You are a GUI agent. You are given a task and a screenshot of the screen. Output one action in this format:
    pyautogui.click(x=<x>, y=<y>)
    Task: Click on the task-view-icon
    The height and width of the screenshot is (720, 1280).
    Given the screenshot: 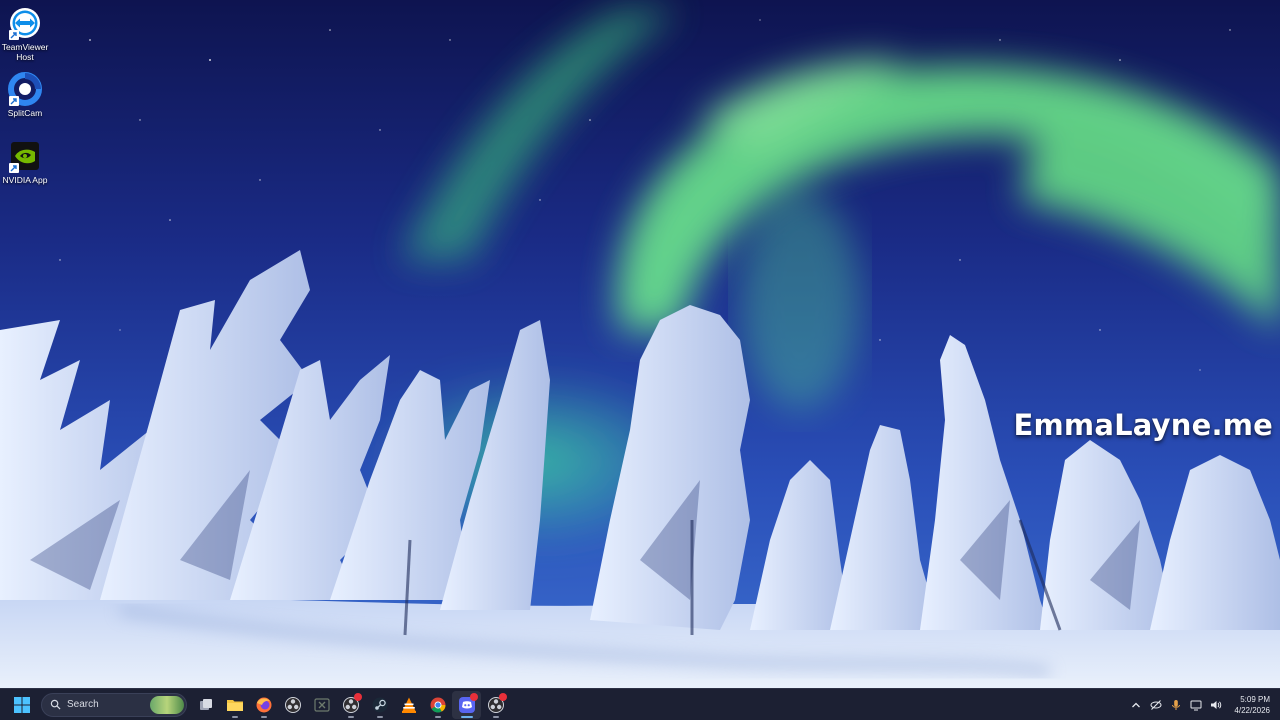 What is the action you would take?
    pyautogui.click(x=205, y=704)
    